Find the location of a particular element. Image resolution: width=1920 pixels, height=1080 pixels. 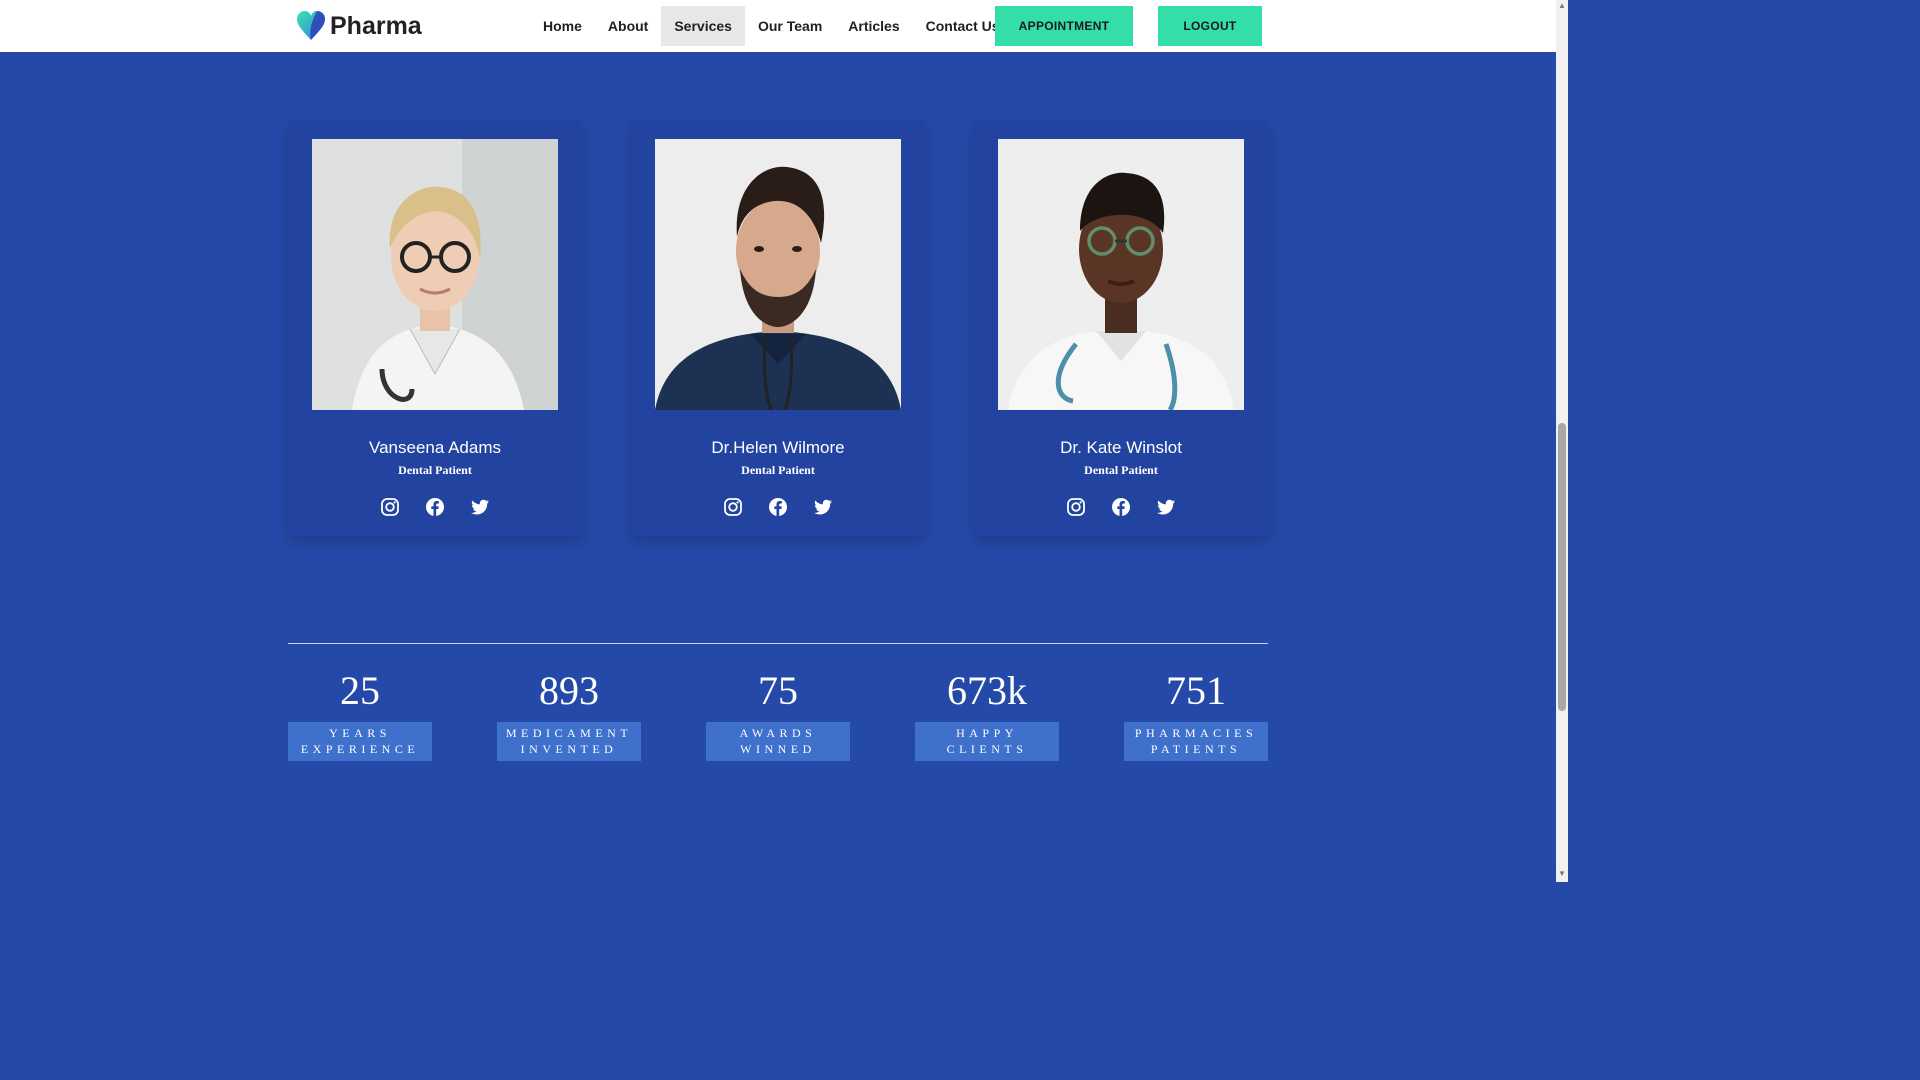

stat-label-line: HAPPY is located at coordinates (987, 733).